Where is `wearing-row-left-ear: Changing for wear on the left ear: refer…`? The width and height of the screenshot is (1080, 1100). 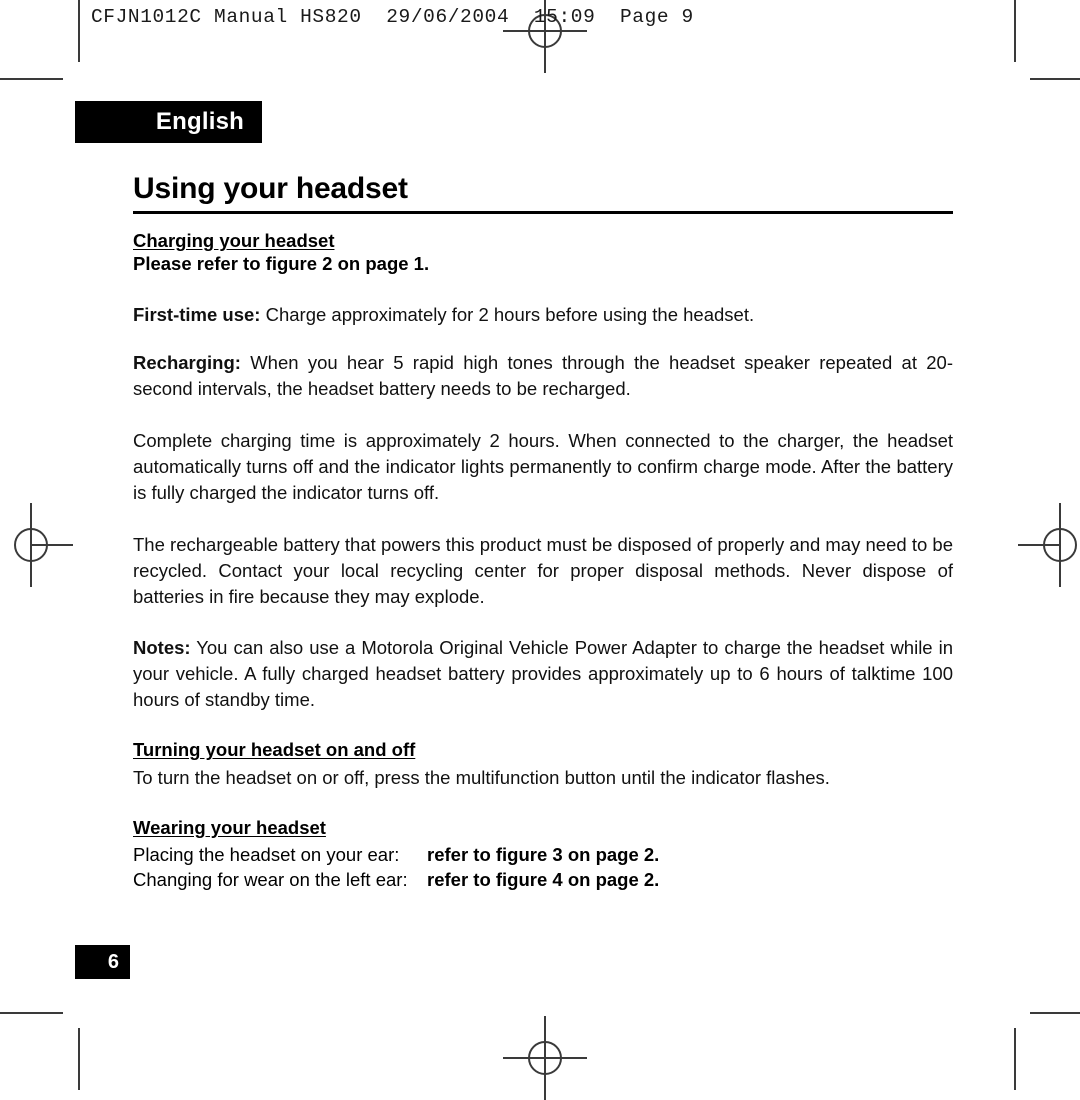
wearing-row-left-ear: Changing for wear on the left ear: refer… is located at coordinates (543, 880).